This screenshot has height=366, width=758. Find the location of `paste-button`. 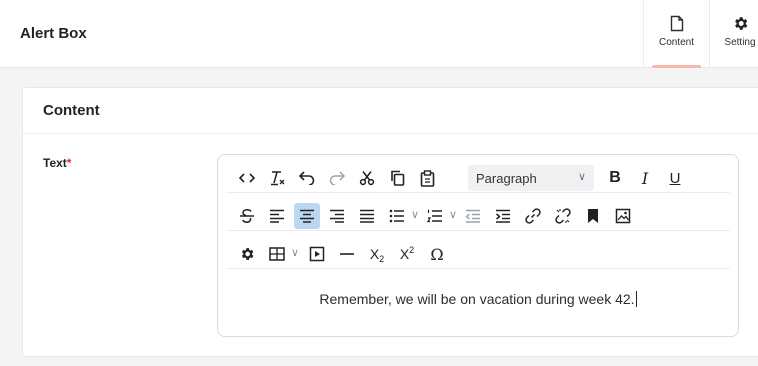

paste-button is located at coordinates (427, 178).